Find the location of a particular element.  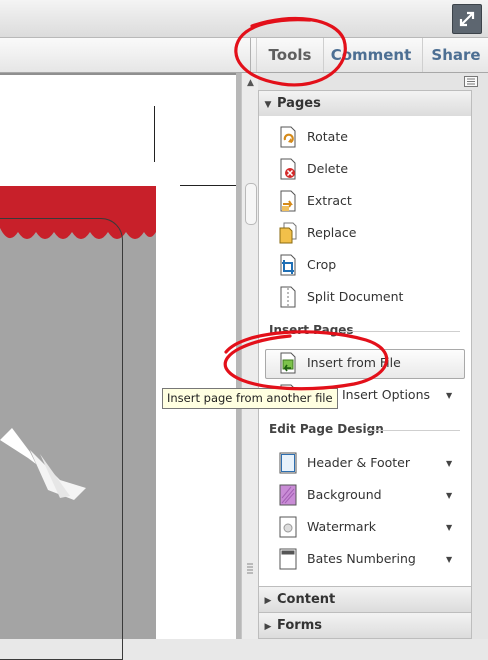

header-footer-icon is located at coordinates (288, 463).